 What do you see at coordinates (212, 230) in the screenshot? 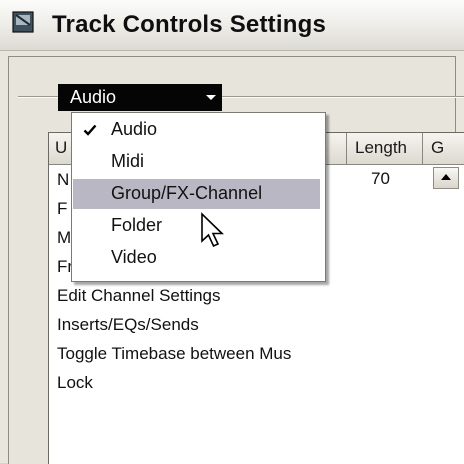
I see `mouse-pointer-icon` at bounding box center [212, 230].